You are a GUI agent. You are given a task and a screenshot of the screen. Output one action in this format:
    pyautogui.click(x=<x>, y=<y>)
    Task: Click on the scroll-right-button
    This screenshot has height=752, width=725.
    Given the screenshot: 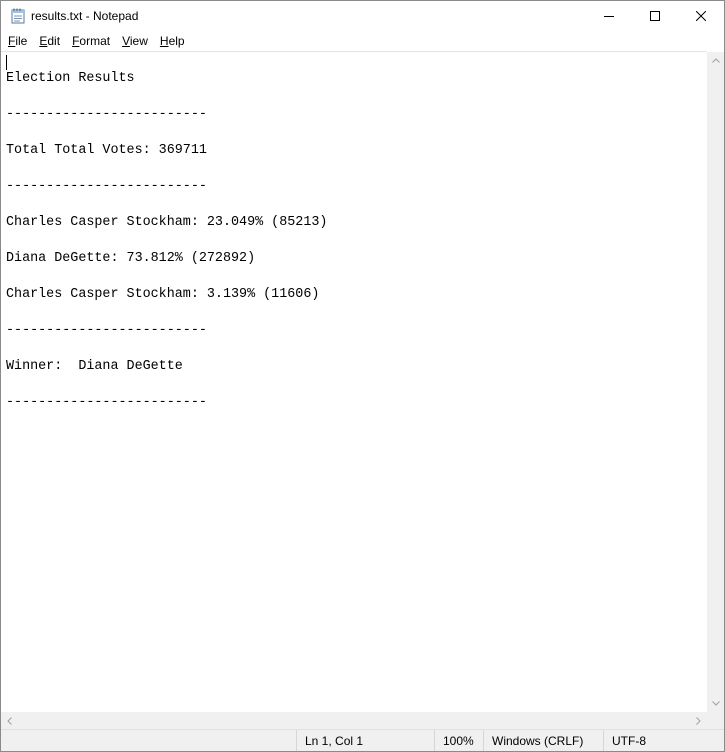 What is the action you would take?
    pyautogui.click(x=698, y=720)
    